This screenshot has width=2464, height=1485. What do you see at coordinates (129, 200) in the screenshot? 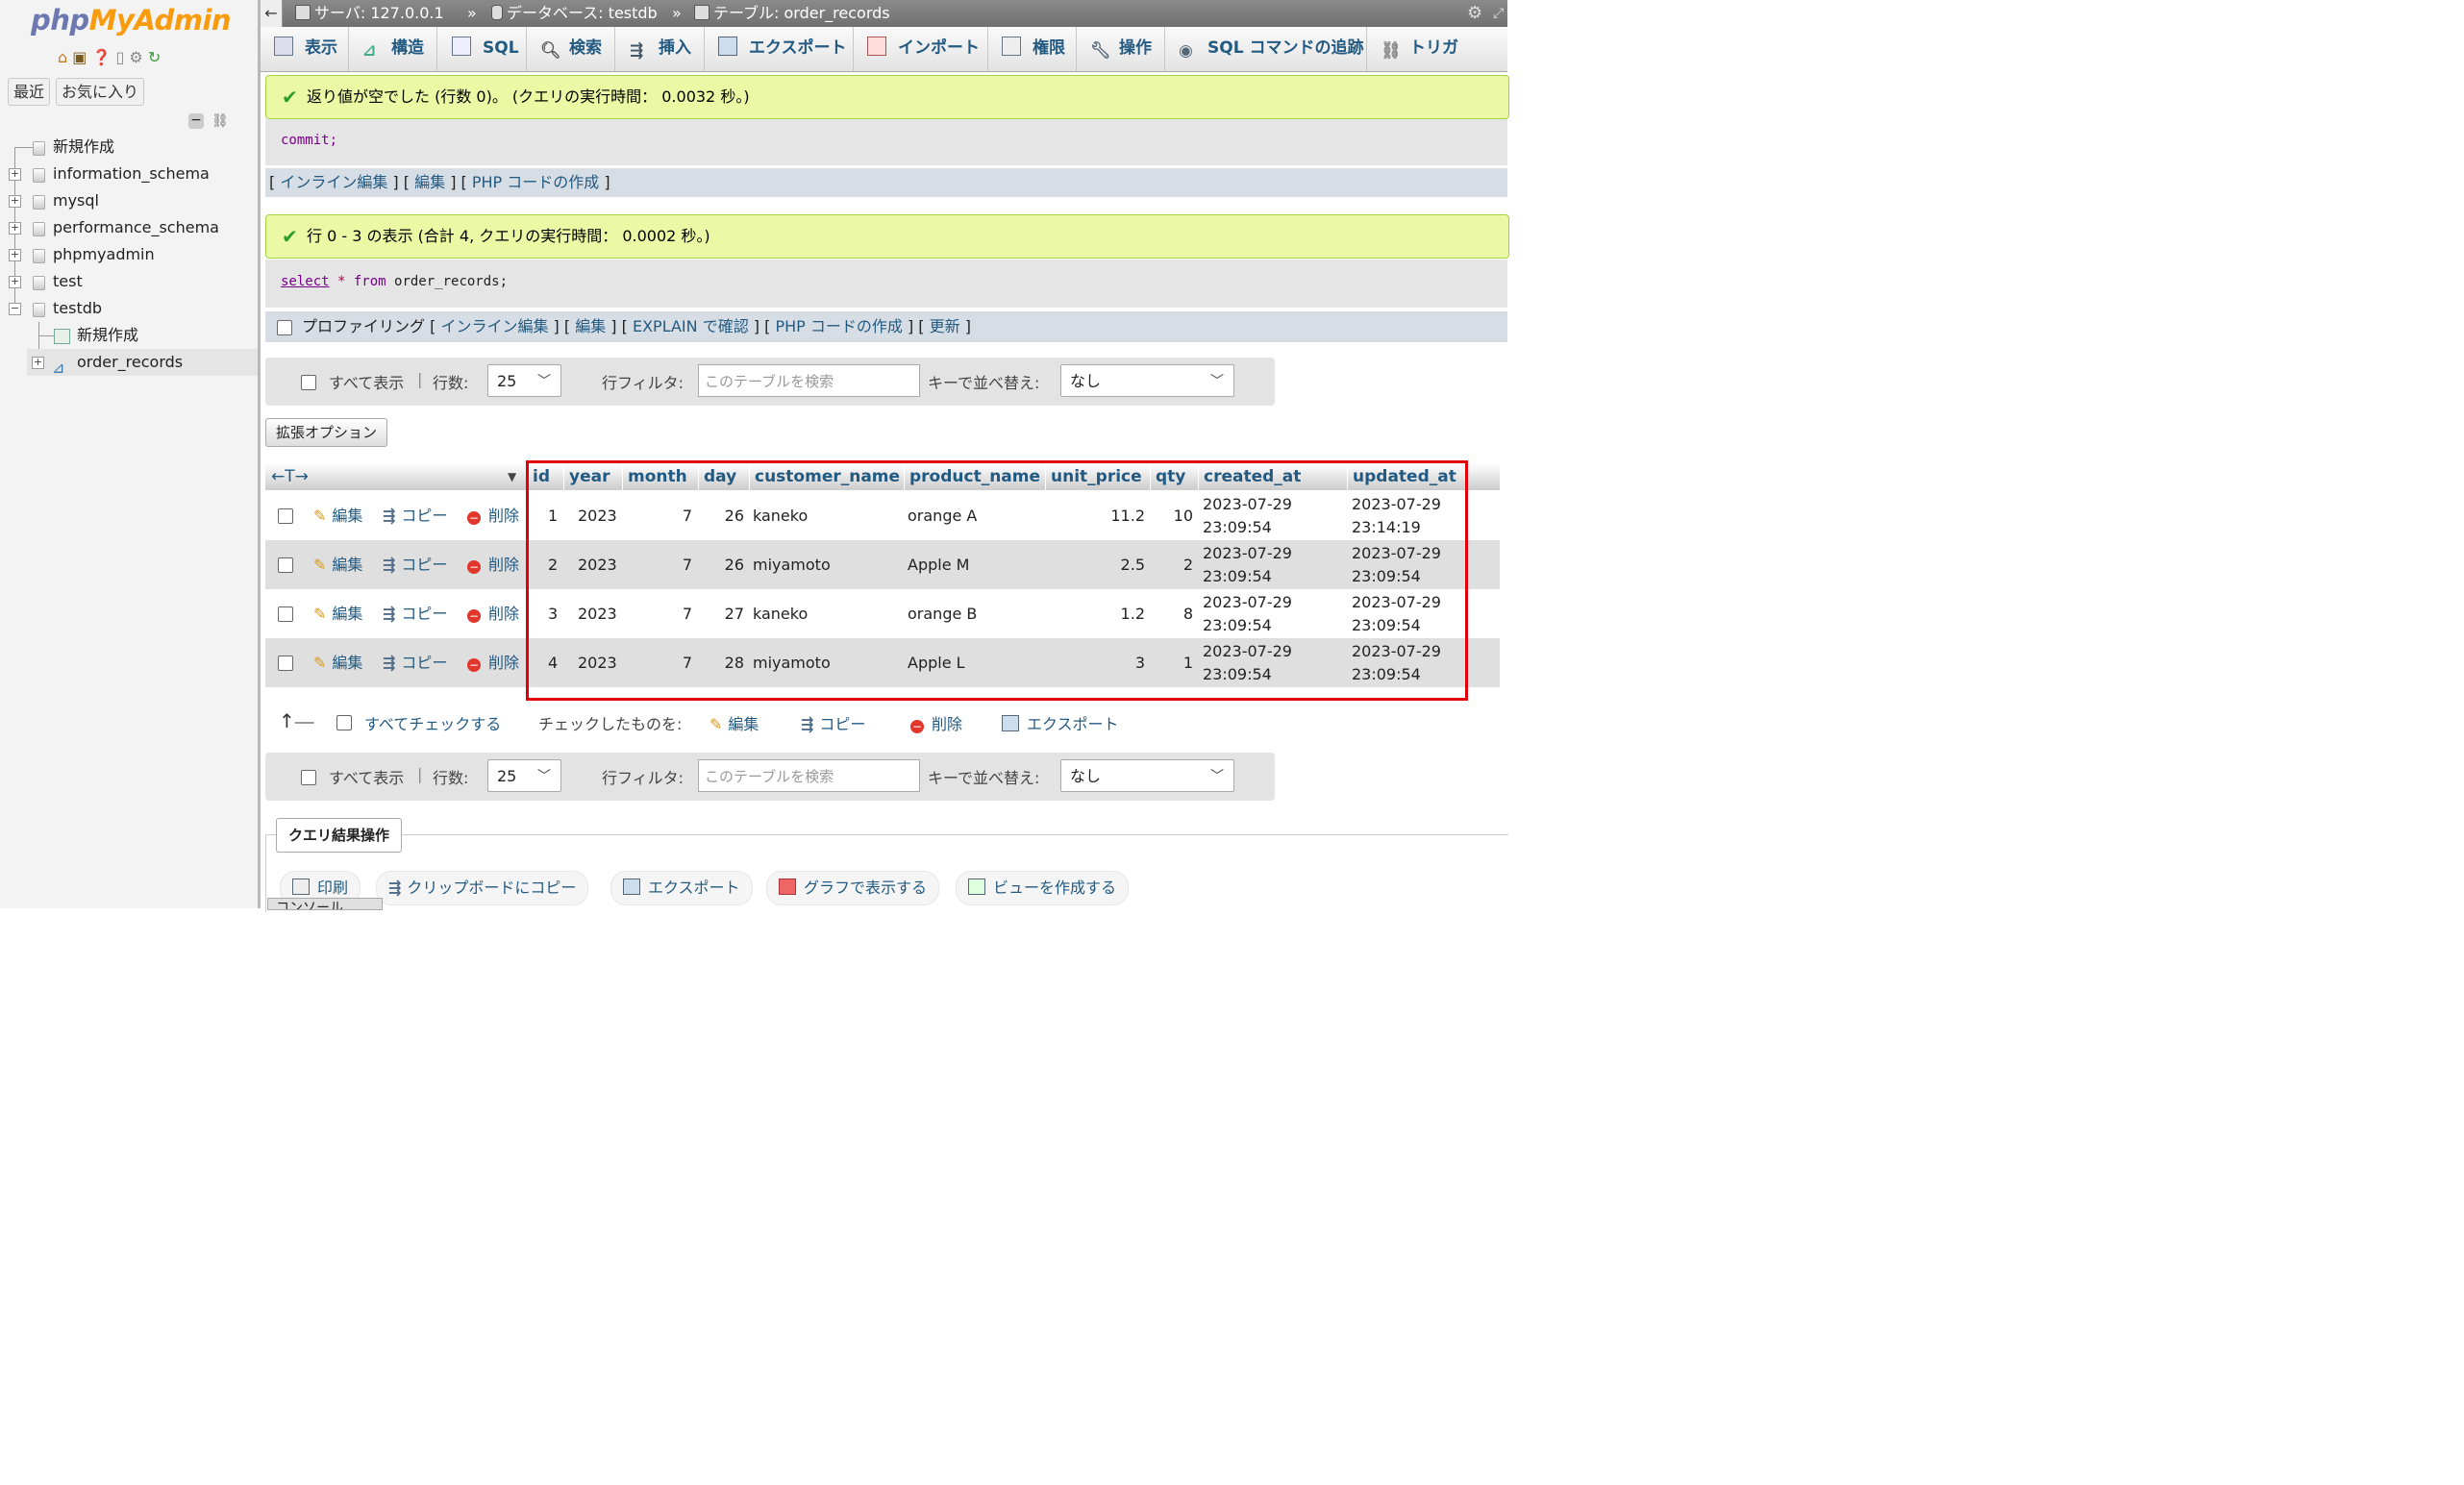
I see `tree-db-mysql: + mysql` at bounding box center [129, 200].